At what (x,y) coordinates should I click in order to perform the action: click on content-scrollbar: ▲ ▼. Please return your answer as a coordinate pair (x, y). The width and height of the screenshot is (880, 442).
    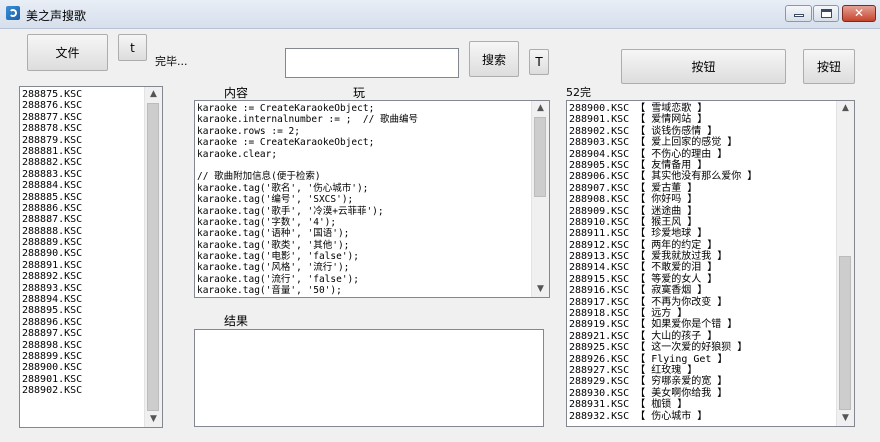
    Looking at the image, I should click on (540, 199).